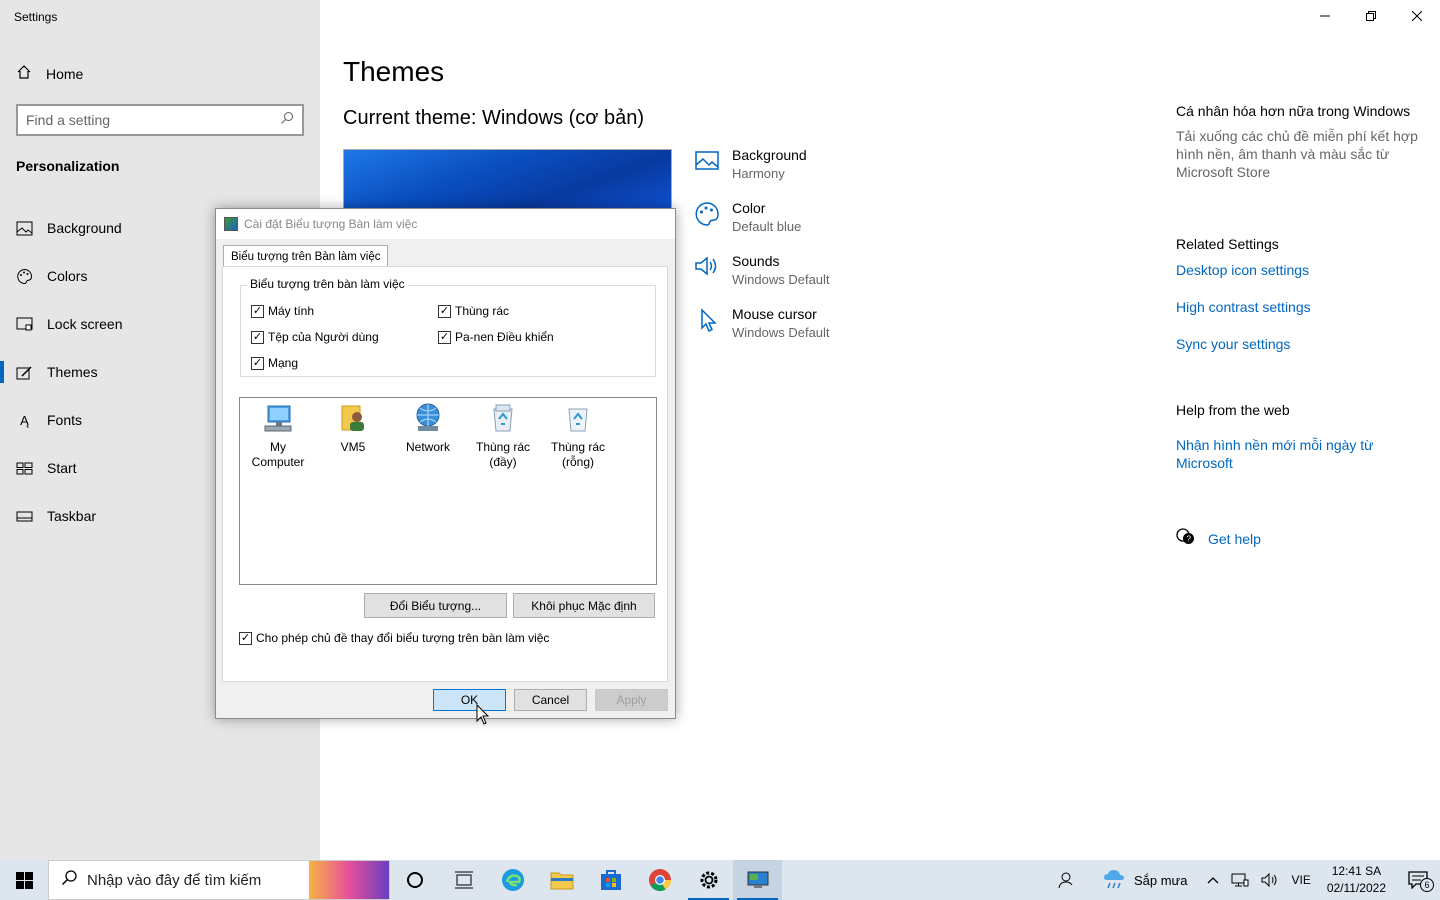 The image size is (1440, 900). I want to click on input-language: VIE, so click(1300, 880).